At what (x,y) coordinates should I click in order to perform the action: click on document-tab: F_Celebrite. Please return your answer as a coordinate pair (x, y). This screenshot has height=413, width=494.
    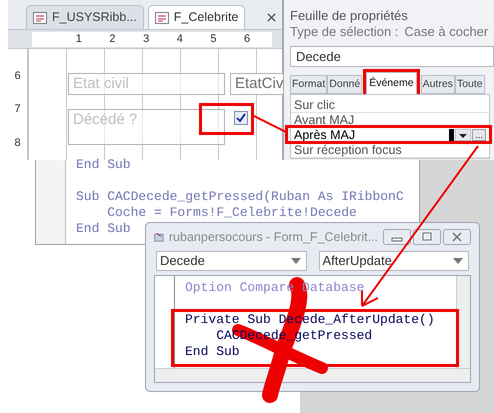
    Looking at the image, I should click on (197, 17).